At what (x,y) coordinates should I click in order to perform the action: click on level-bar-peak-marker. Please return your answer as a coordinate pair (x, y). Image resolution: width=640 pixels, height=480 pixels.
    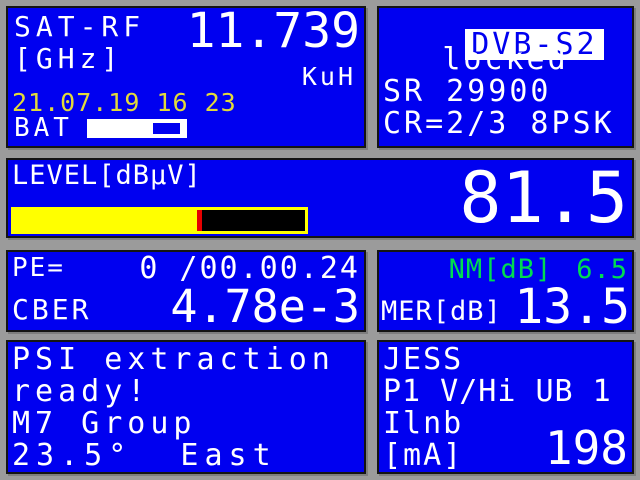
    Looking at the image, I should click on (200, 220).